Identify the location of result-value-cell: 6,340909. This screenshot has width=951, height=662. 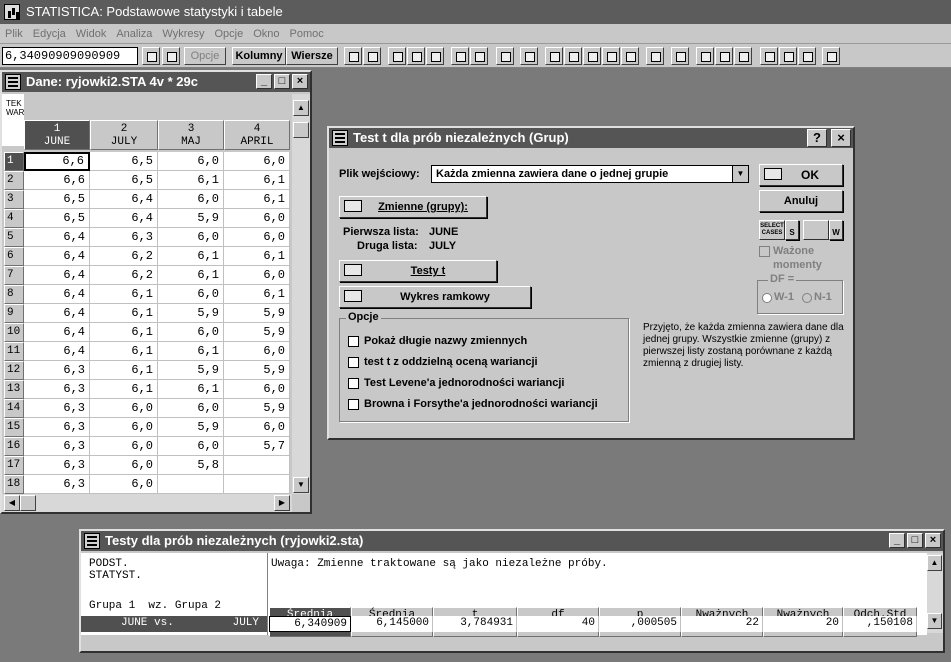
(310, 624).